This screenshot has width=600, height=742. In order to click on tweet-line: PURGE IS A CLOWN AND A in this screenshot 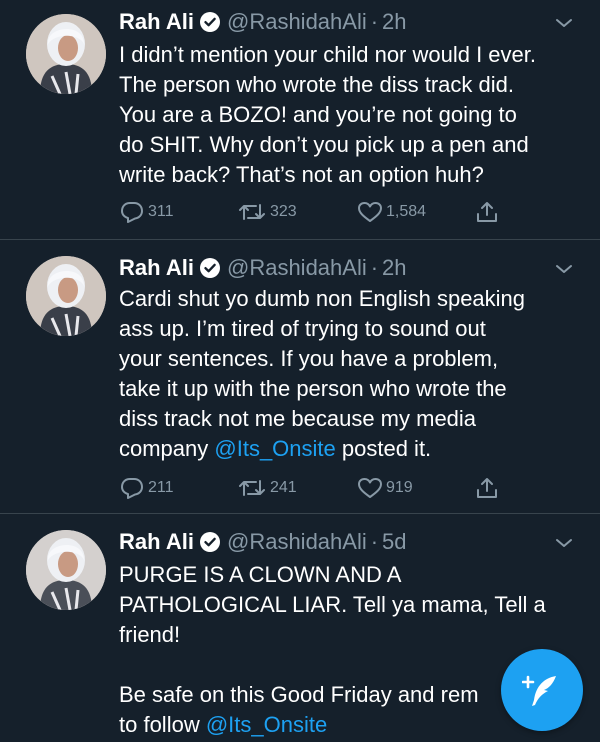, I will do `click(260, 574)`.